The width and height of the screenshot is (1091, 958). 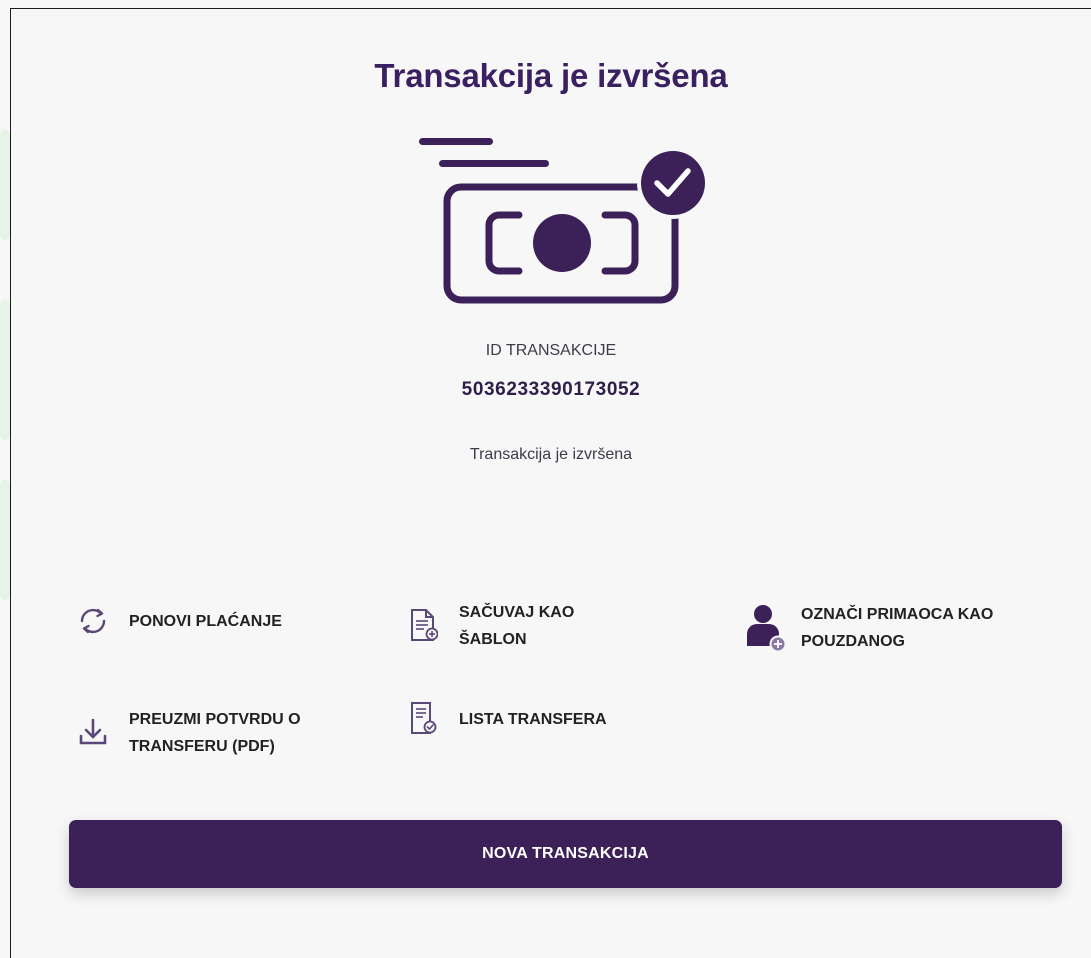 I want to click on save-template-action: SAČUVAJ KAO ŠABLON, so click(x=515, y=626).